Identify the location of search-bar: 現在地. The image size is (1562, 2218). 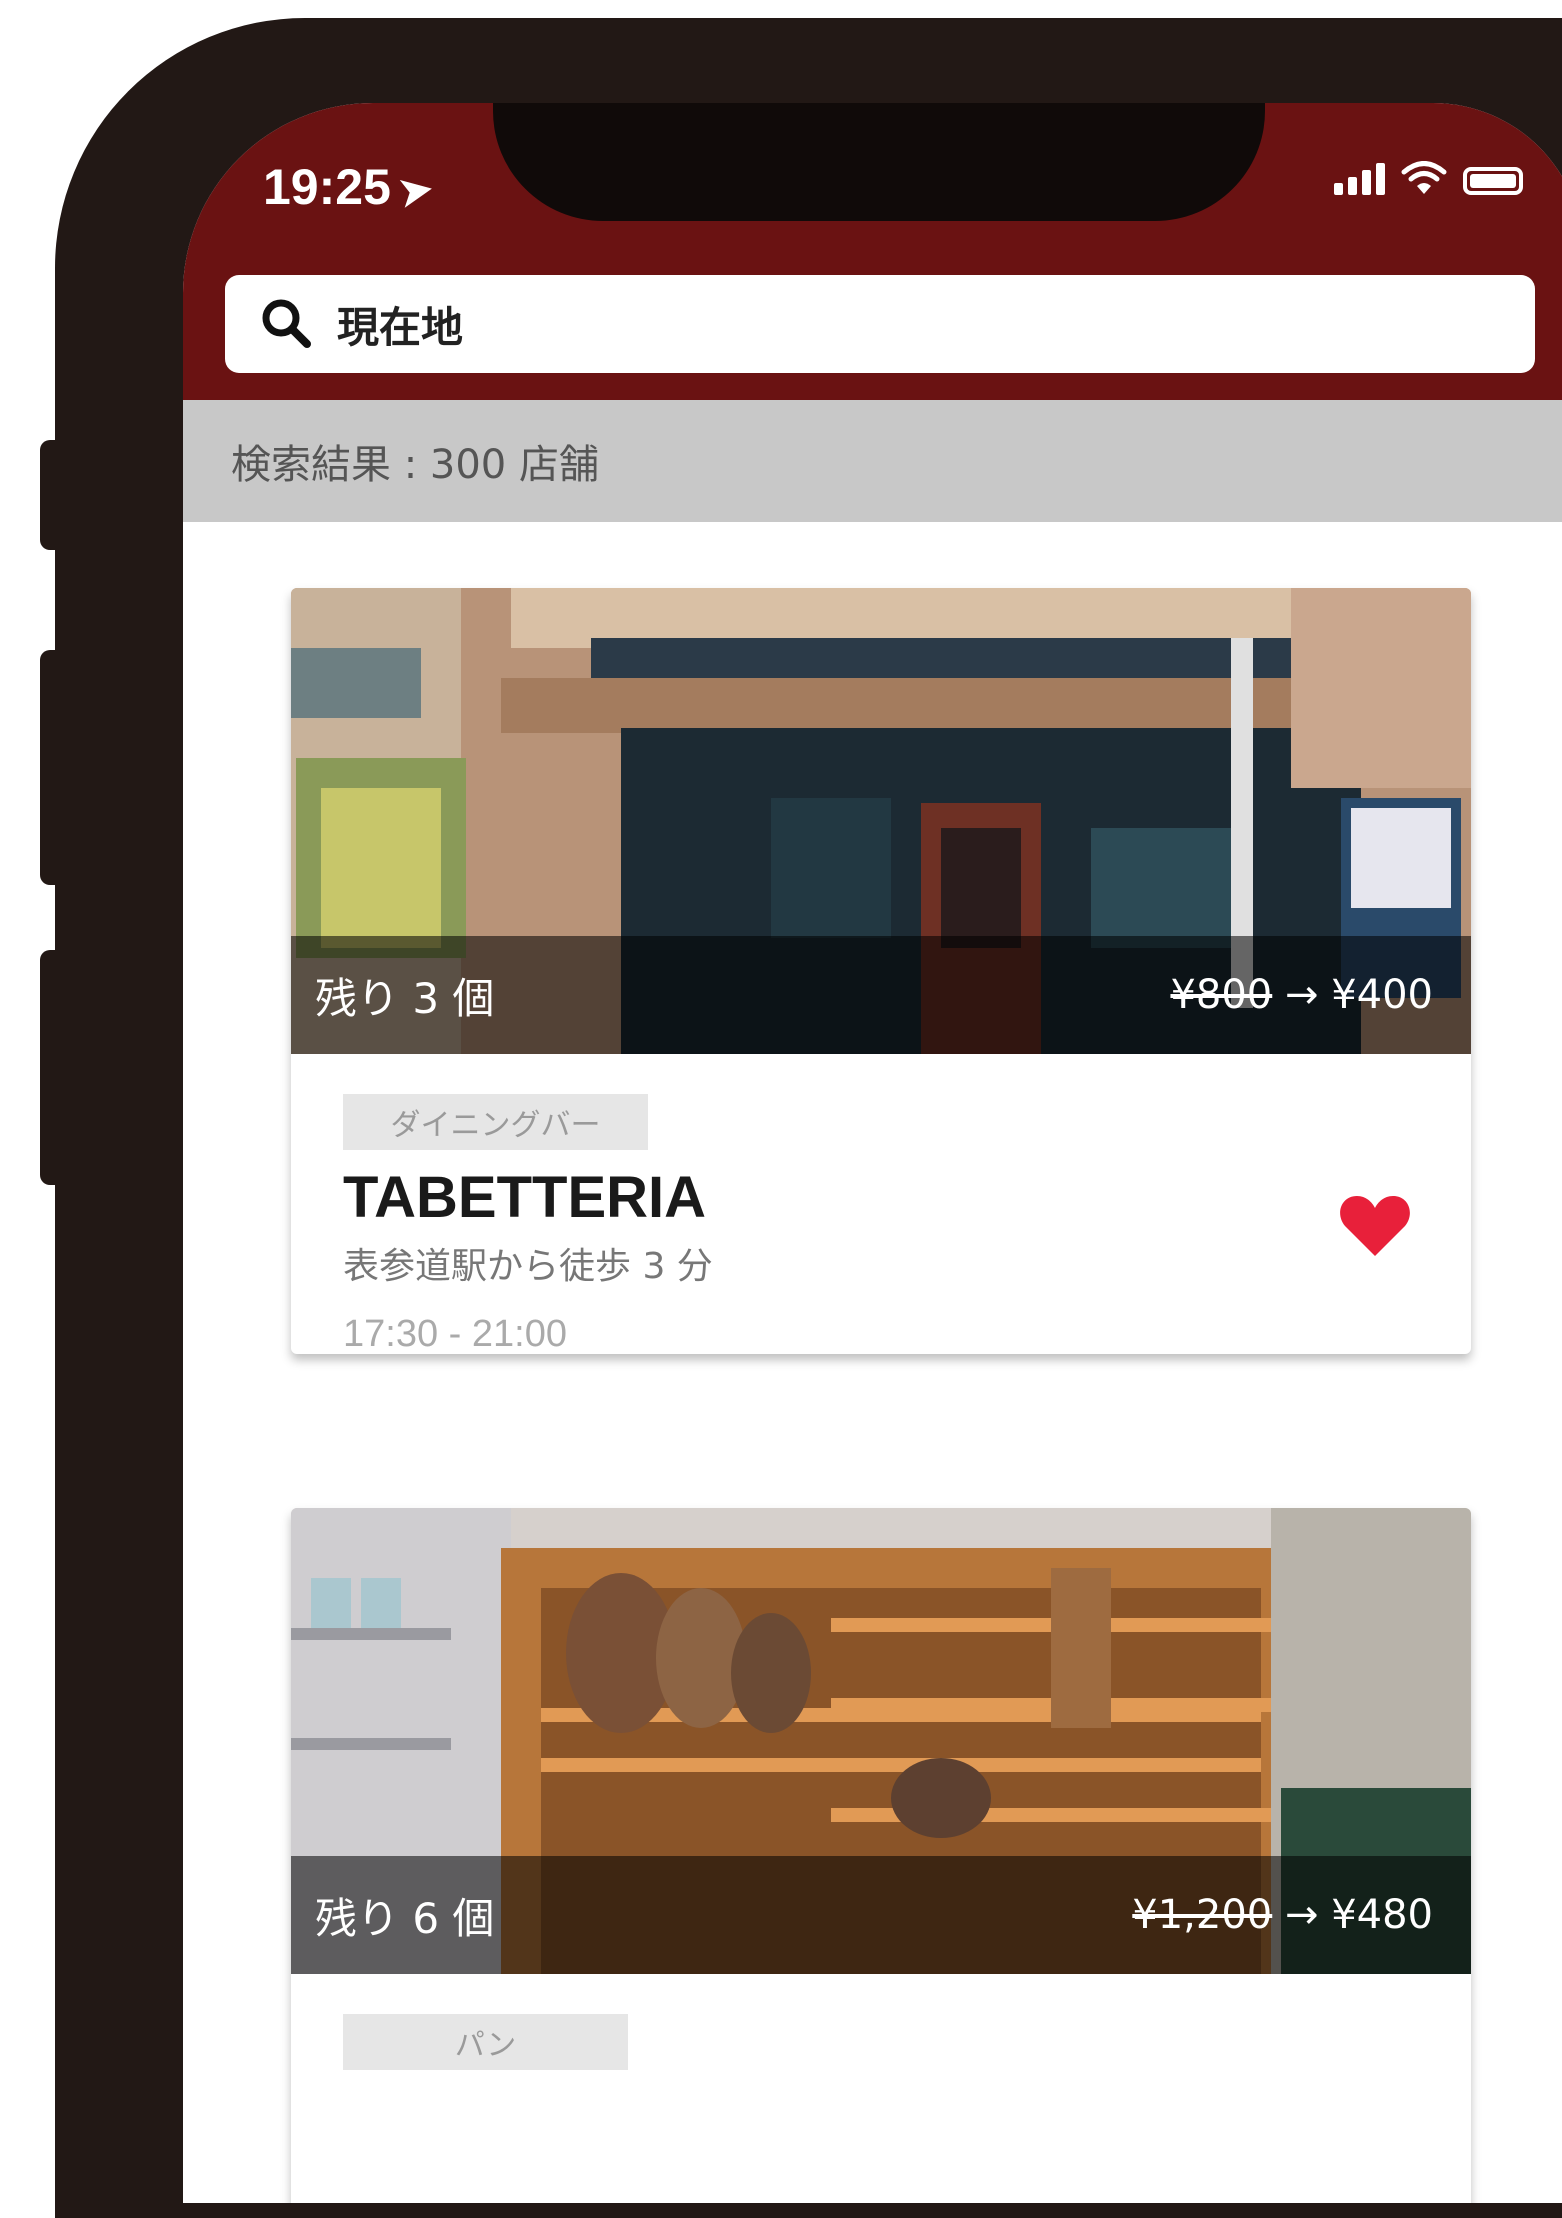
(880, 324).